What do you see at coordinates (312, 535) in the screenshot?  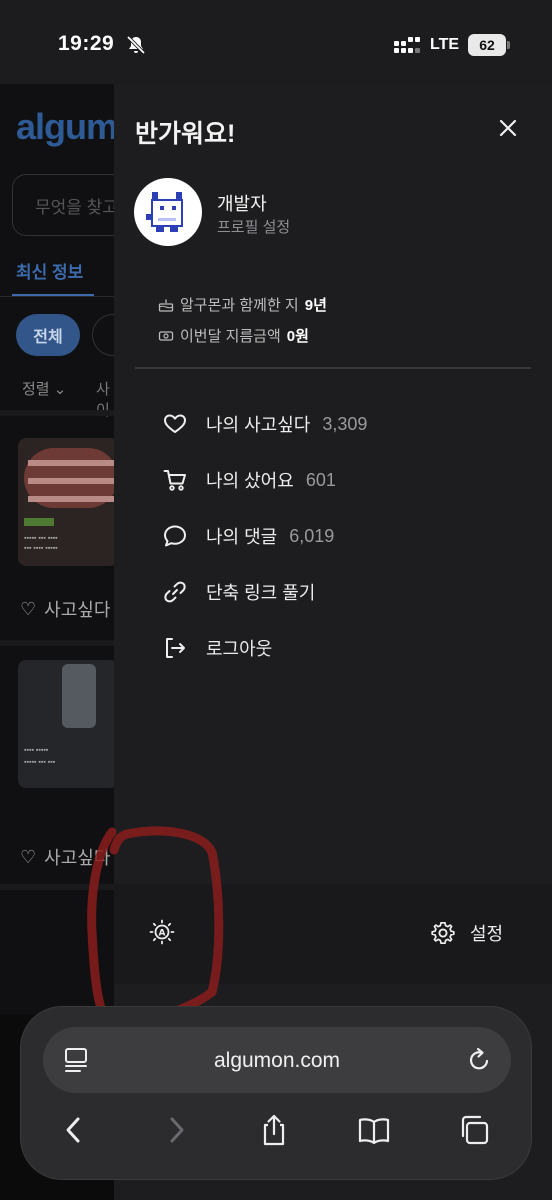 I see `menu-count: 6,019` at bounding box center [312, 535].